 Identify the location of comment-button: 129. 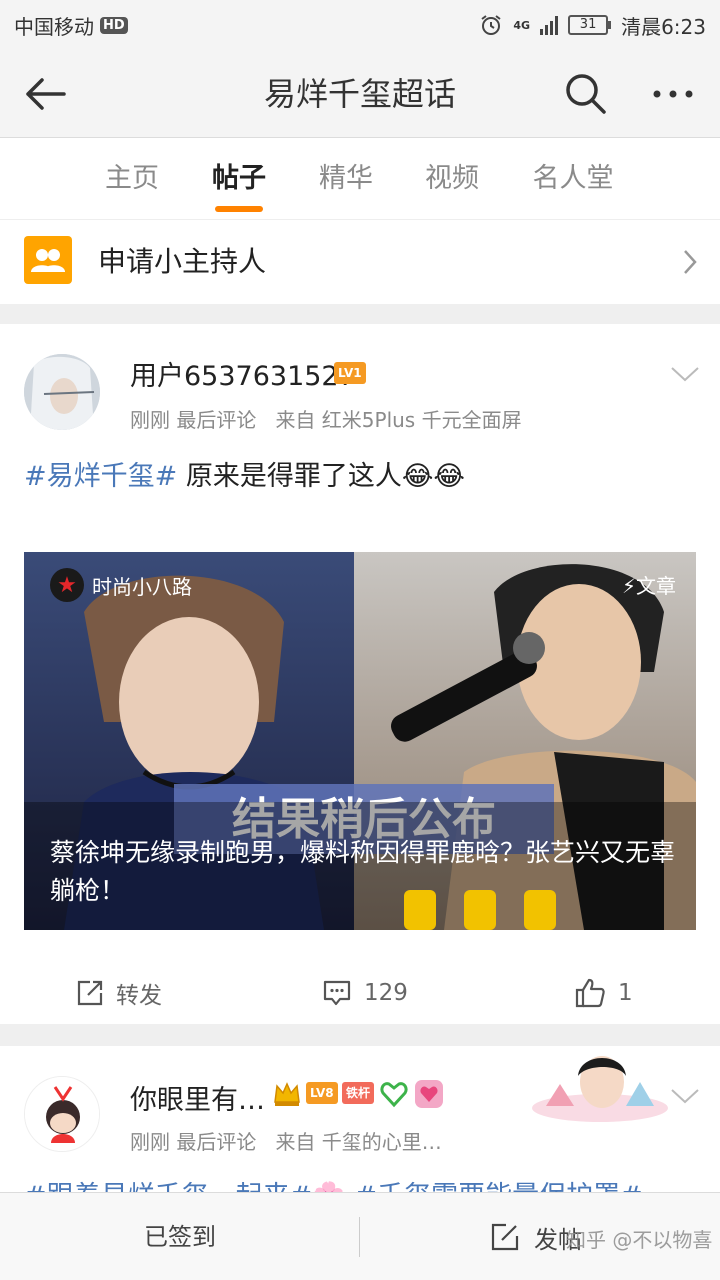
(365, 993).